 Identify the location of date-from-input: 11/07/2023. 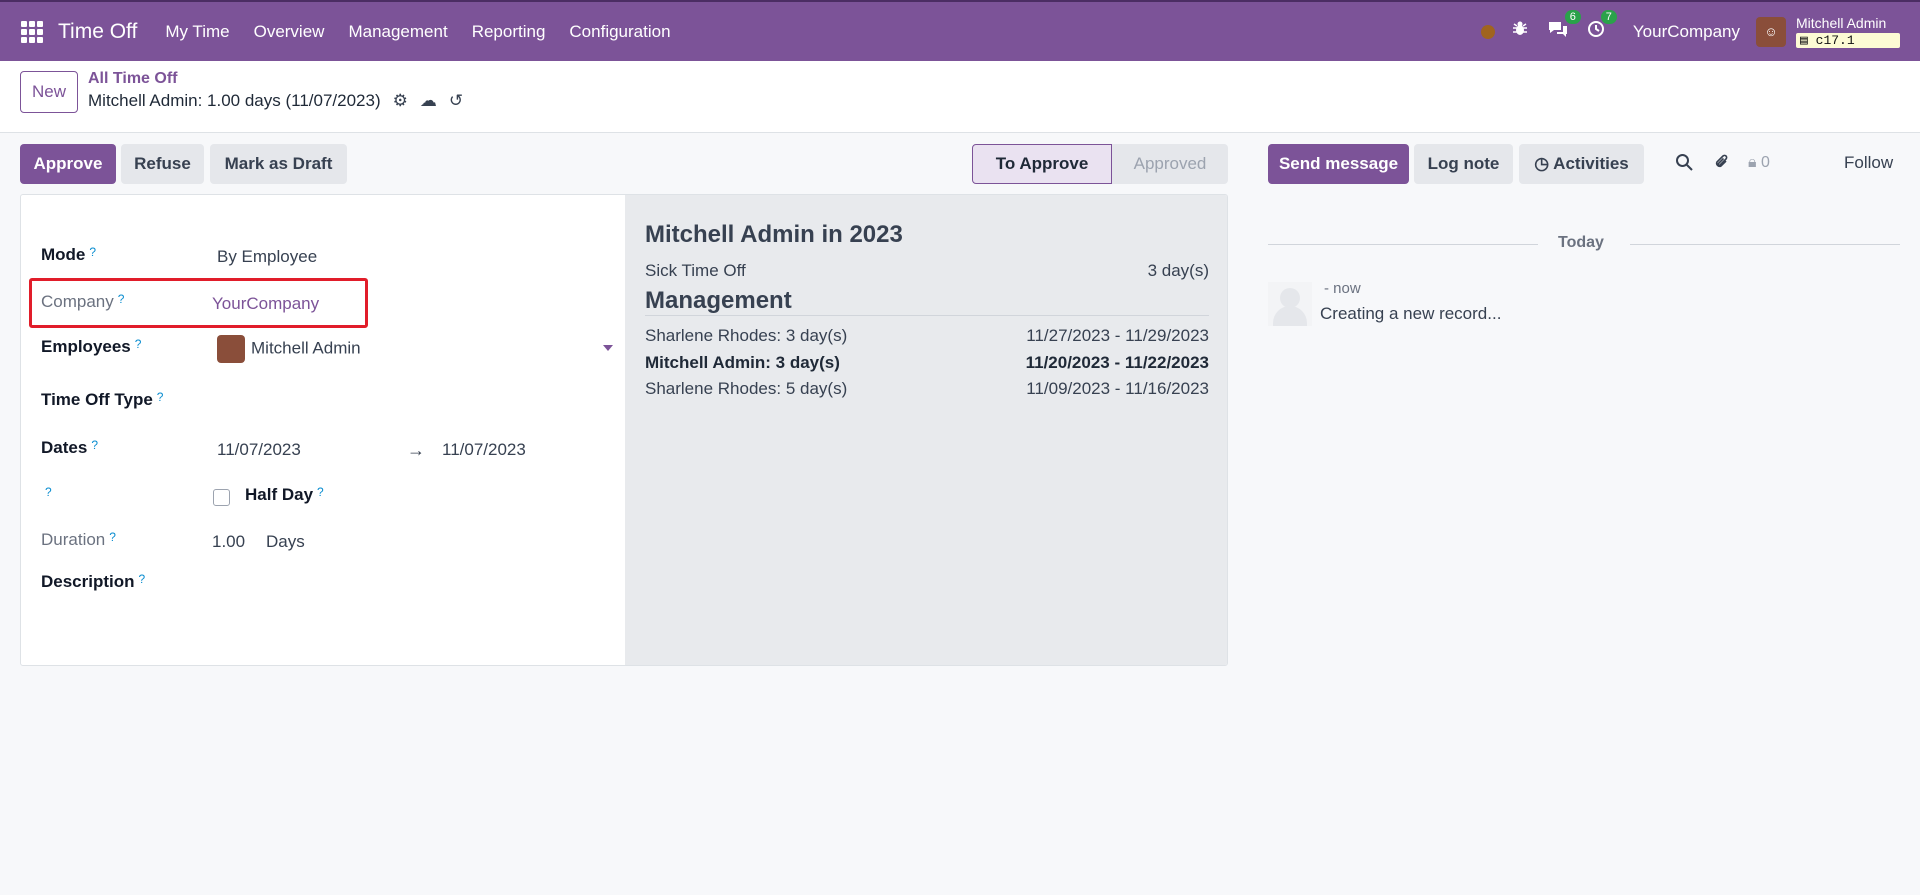
(259, 450).